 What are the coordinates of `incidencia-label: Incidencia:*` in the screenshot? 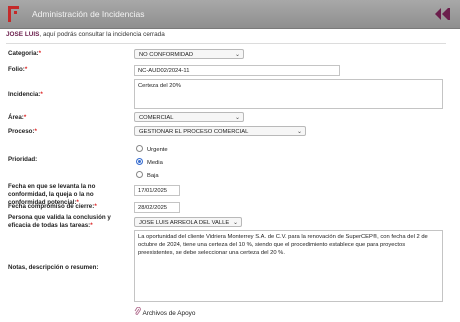 It's located at (25, 94).